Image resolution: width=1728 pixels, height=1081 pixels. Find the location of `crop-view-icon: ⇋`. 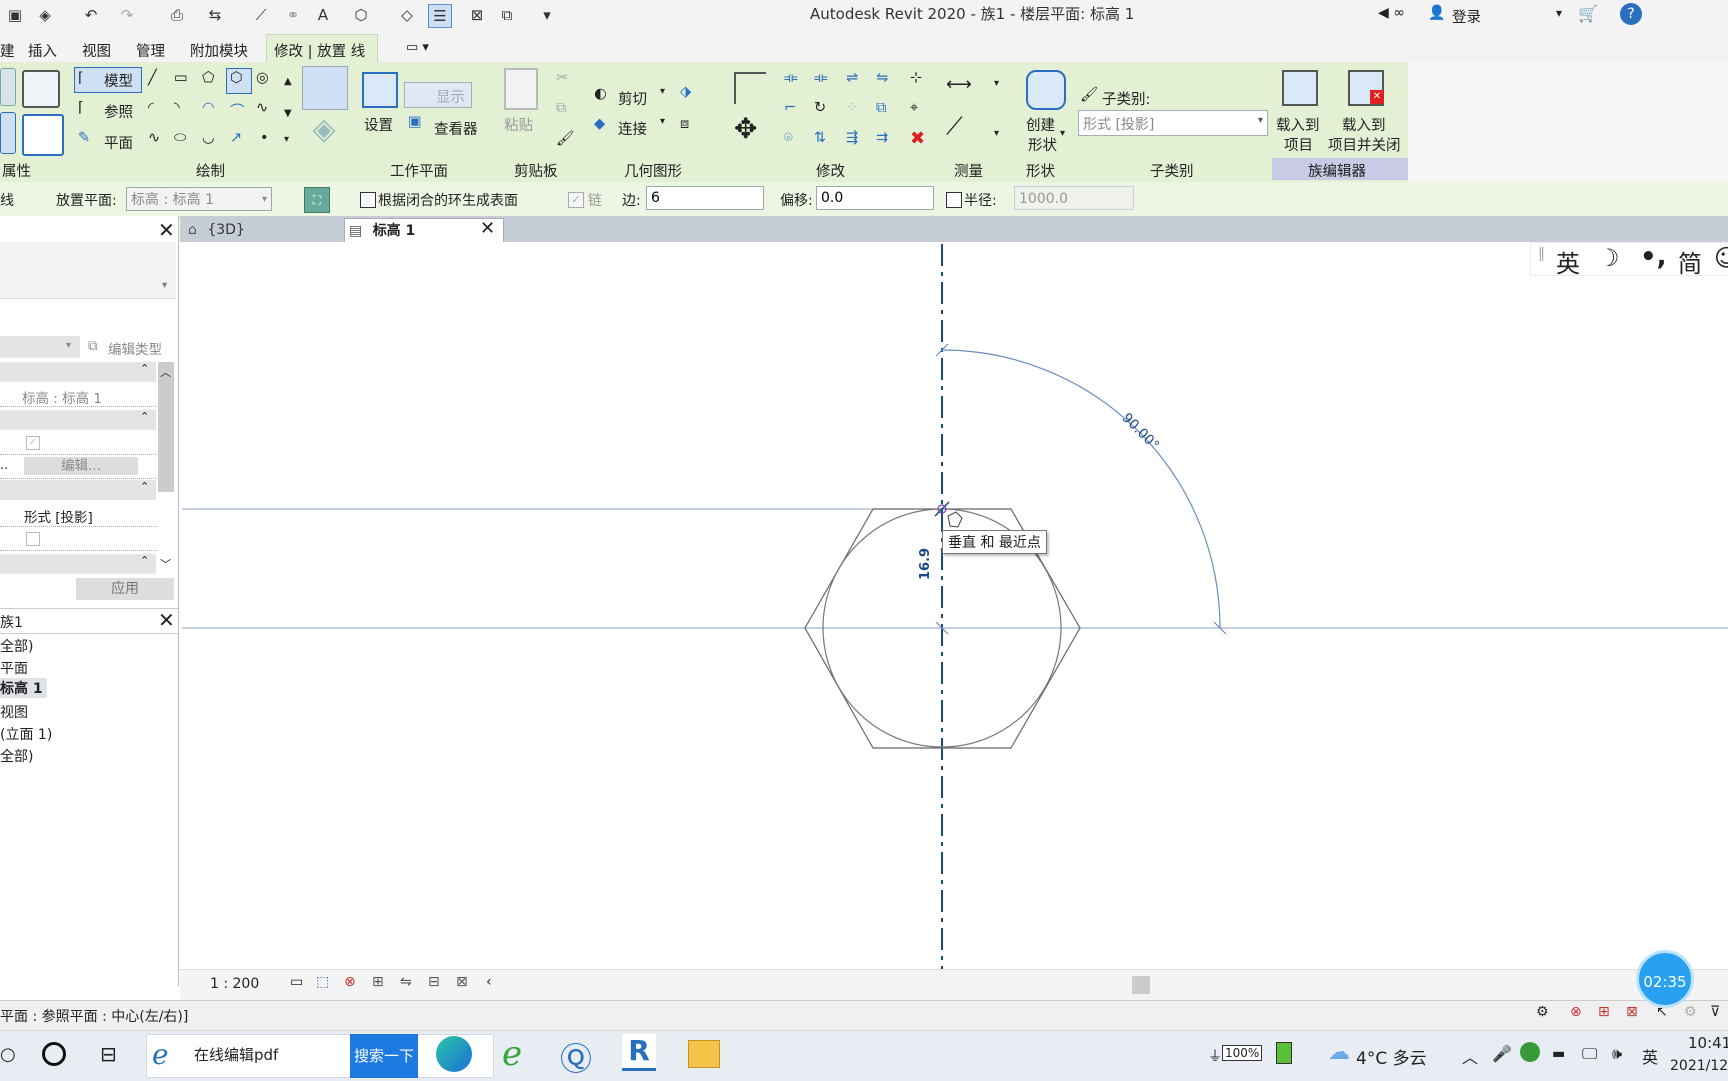

crop-view-icon: ⇋ is located at coordinates (406, 982).